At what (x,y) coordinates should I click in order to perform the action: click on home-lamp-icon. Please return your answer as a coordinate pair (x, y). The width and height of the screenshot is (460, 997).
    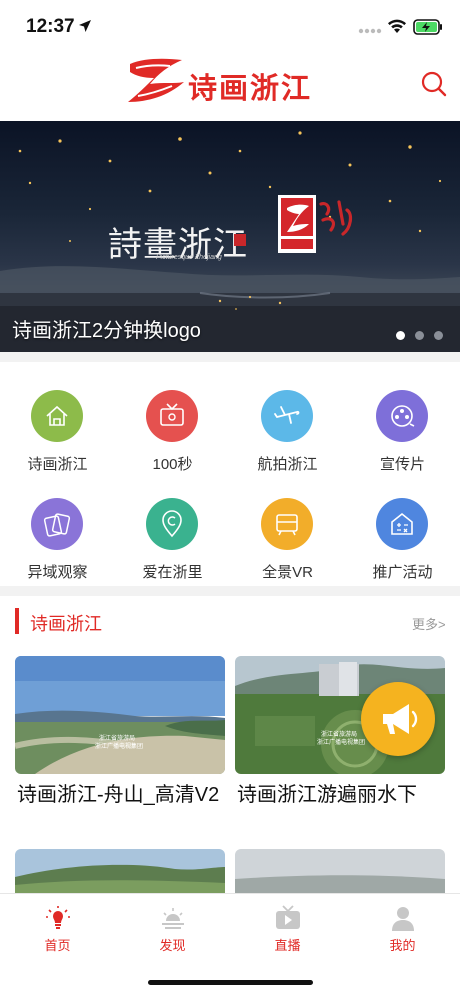
    Looking at the image, I should click on (58, 917).